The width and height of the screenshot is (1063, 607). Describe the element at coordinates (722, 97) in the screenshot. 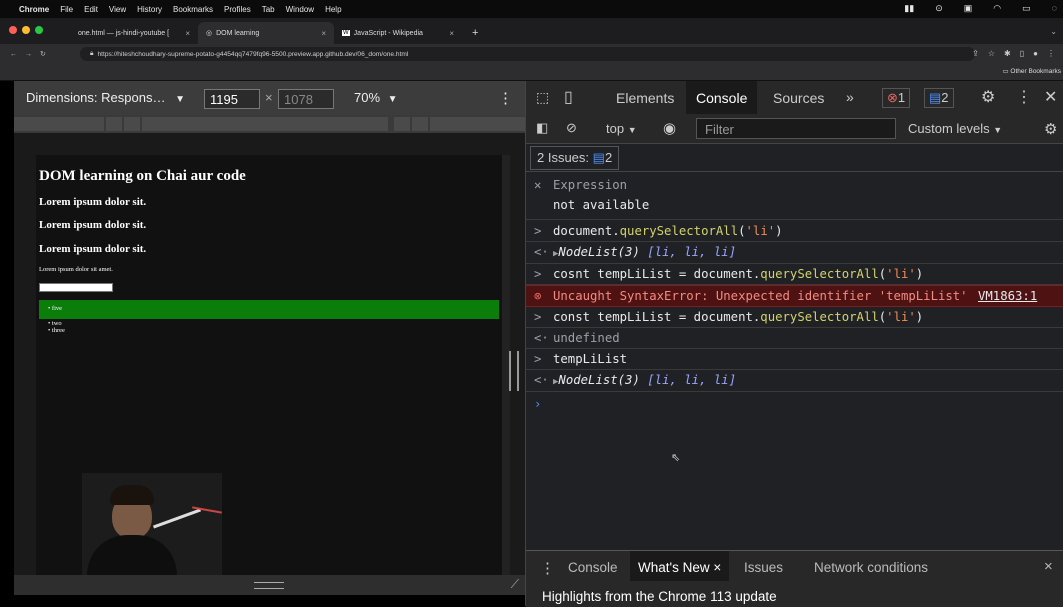

I see `tab-console: Console` at that location.